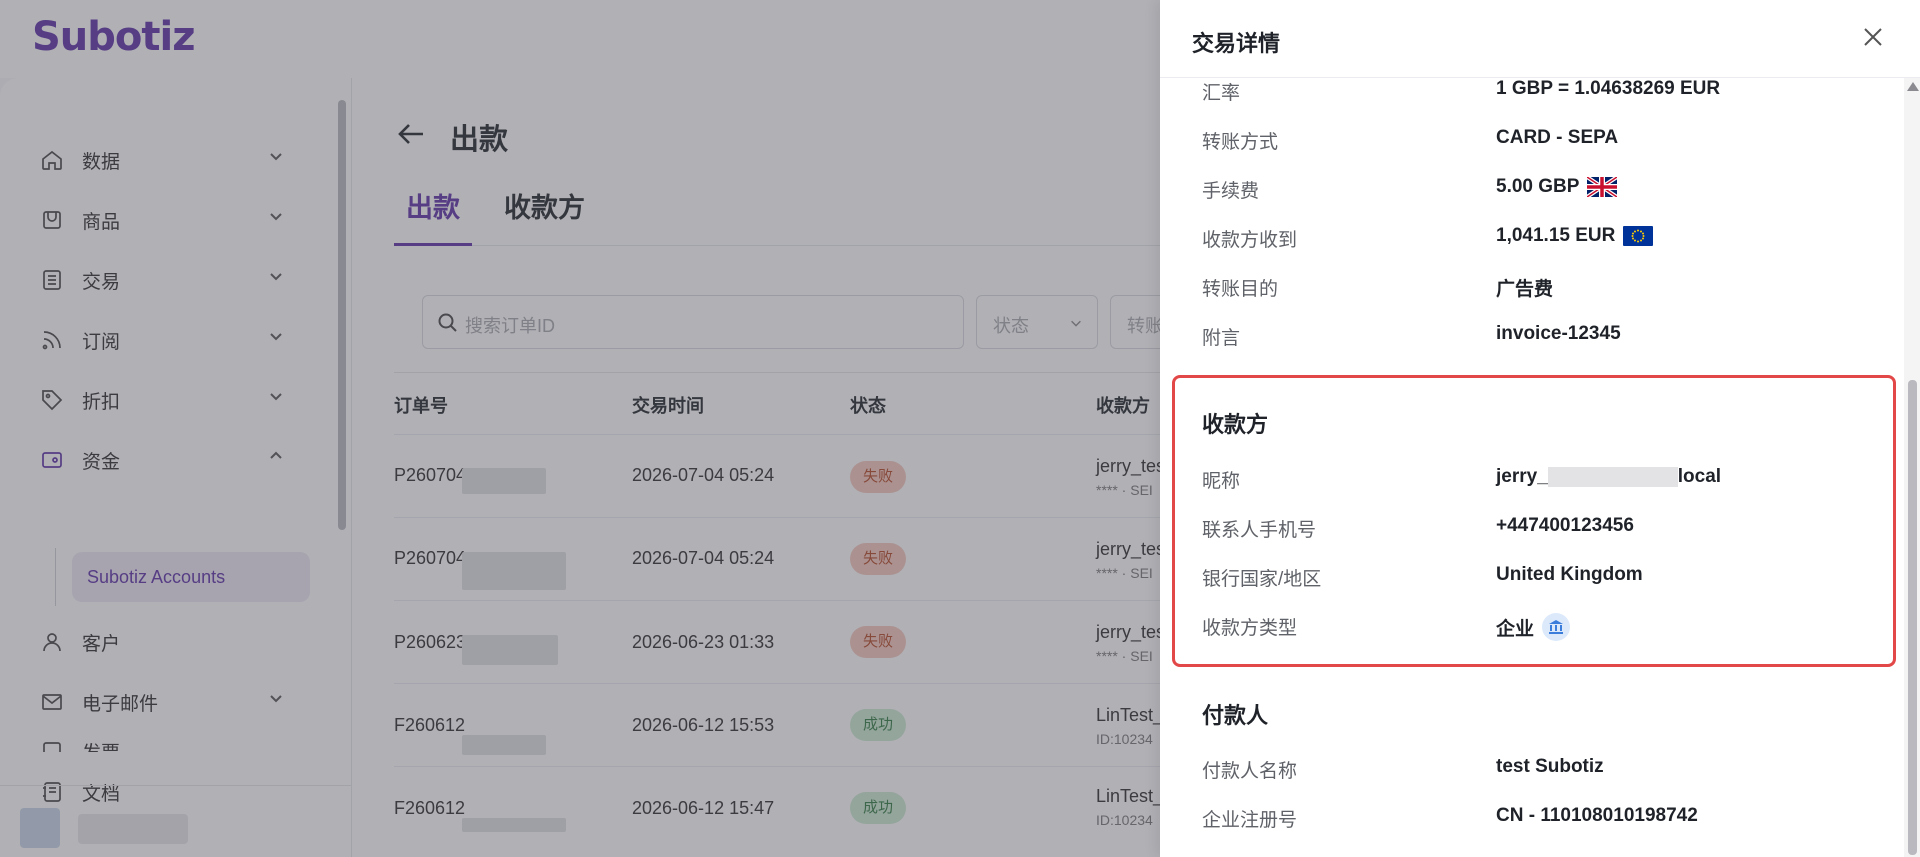 This screenshot has height=857, width=1920. I want to click on detail-label: 付款人名称, so click(1250, 771).